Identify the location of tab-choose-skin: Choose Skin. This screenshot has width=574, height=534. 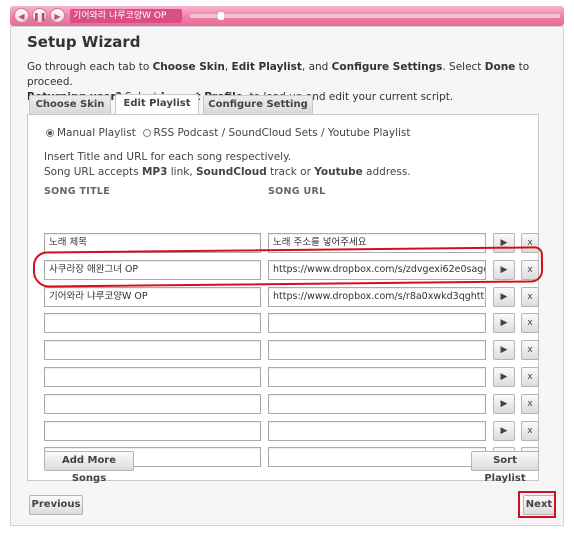
(70, 104).